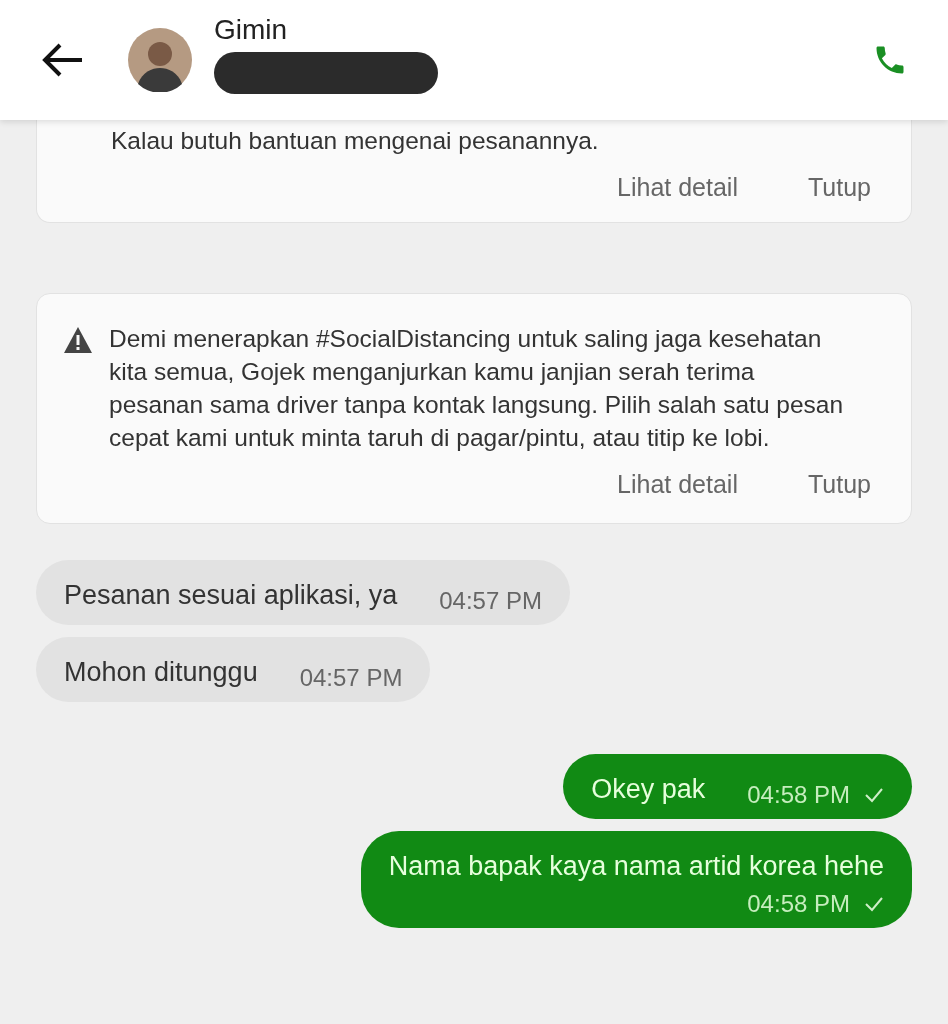 The height and width of the screenshot is (1024, 948). What do you see at coordinates (231, 595) in the screenshot?
I see `message-text: Pesanan sesuai aplikasi, ya` at bounding box center [231, 595].